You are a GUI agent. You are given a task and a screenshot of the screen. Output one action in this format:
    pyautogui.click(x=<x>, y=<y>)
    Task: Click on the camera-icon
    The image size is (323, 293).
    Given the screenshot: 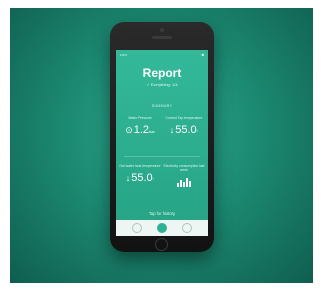 What is the action you would take?
    pyautogui.click(x=162, y=30)
    